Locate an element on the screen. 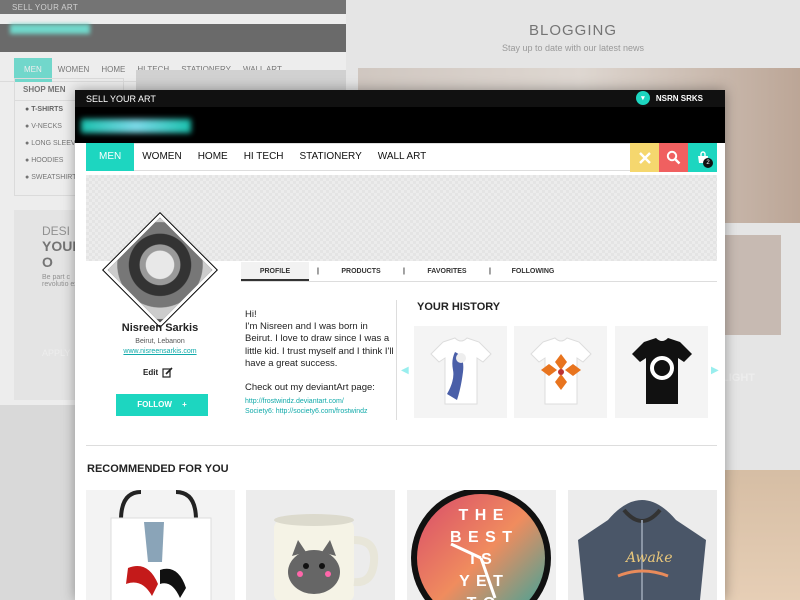 The height and width of the screenshot is (600, 800). bg-banner-top: DESI is located at coordinates (56, 231).